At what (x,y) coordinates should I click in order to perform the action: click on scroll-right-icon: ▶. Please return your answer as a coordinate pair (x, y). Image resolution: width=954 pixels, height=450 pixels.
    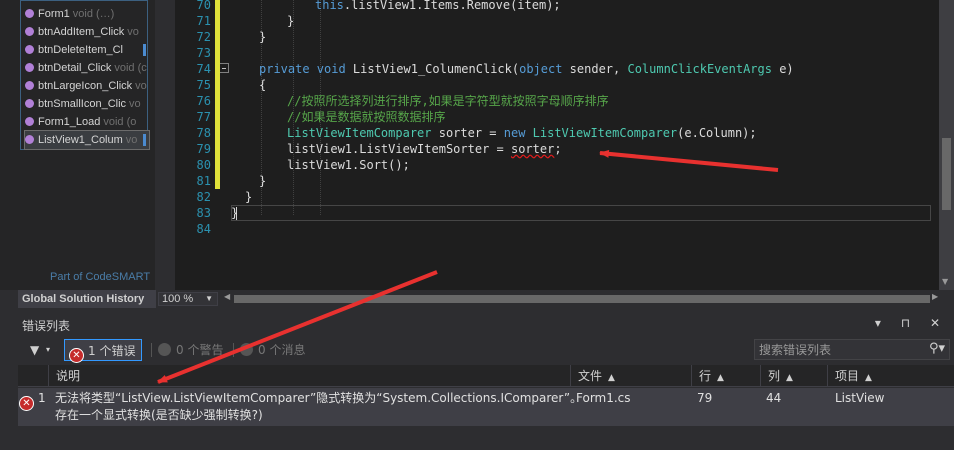
    Looking at the image, I should click on (935, 296).